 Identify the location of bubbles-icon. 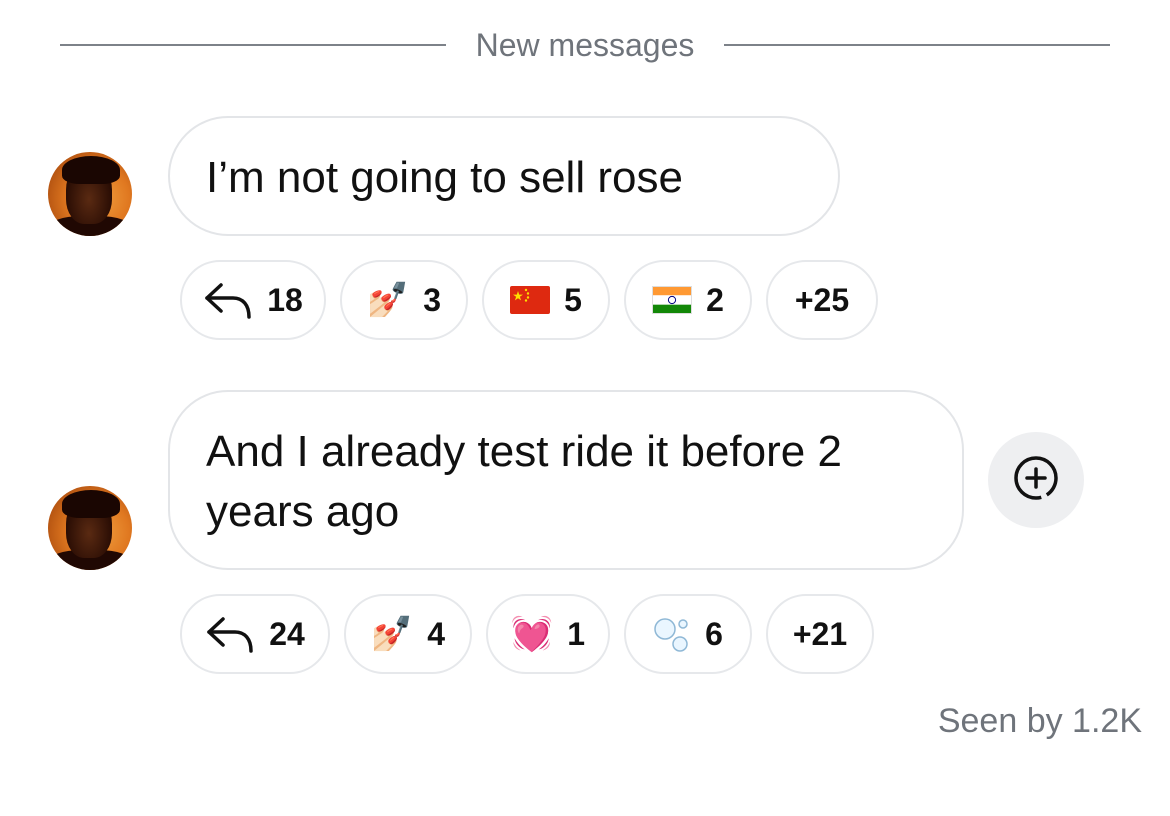
(672, 634).